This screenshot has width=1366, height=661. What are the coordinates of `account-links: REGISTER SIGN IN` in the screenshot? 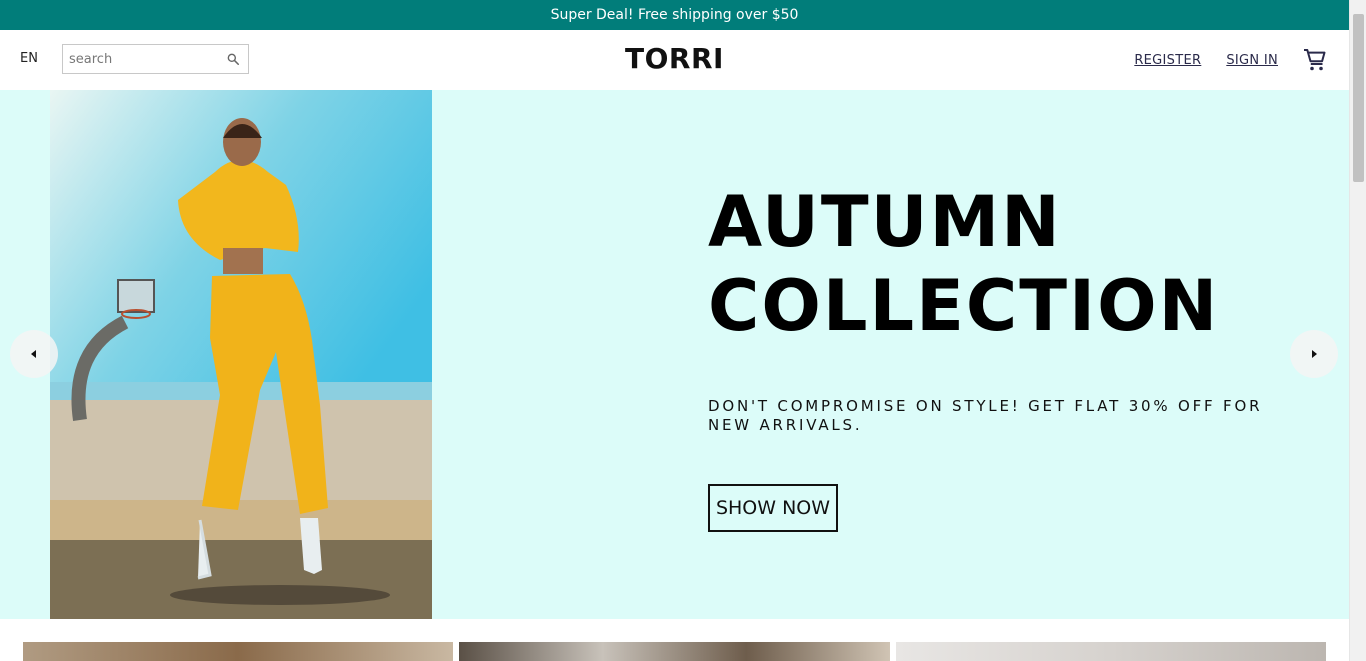 It's located at (1230, 60).